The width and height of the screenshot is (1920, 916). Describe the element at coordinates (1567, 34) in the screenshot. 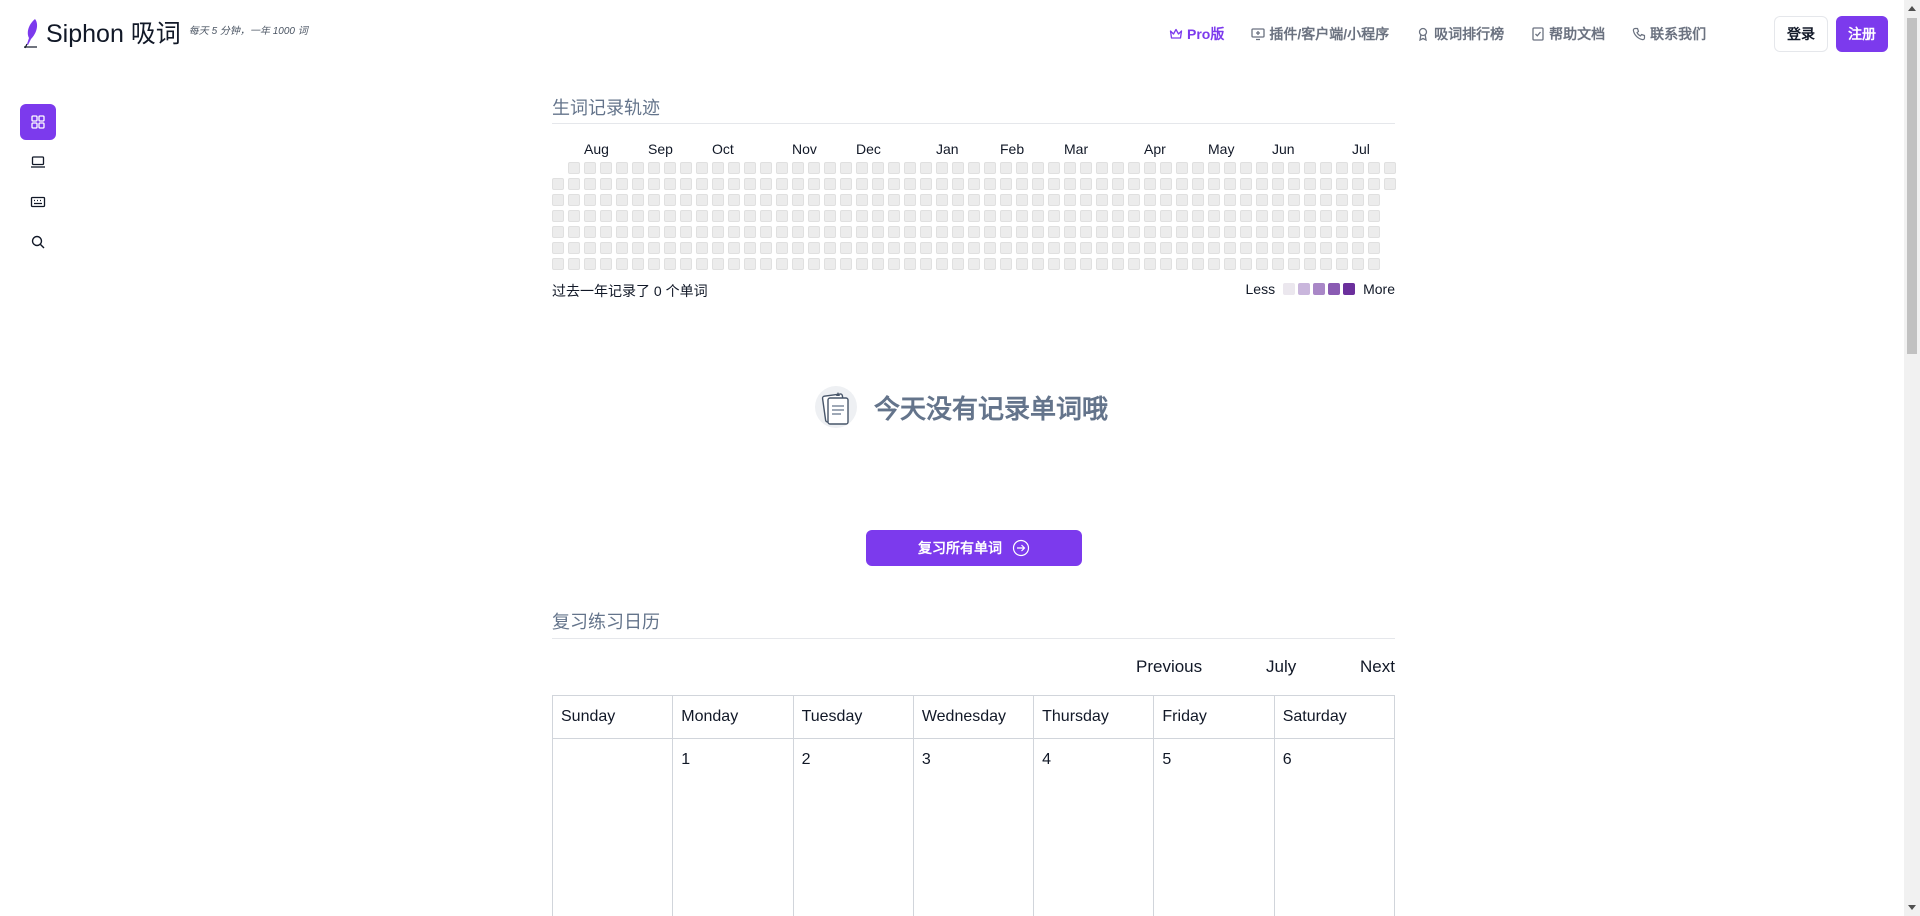

I see `nav-help-docs: 帮助文档` at that location.